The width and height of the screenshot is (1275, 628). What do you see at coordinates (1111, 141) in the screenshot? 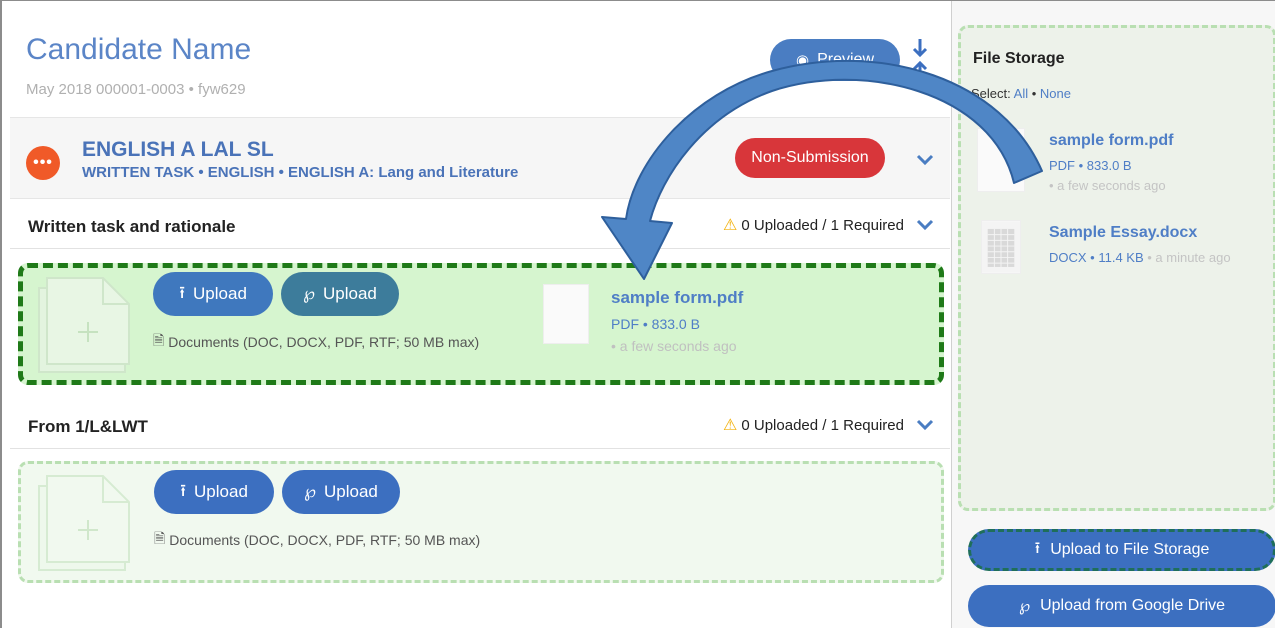
I see `storage-file-name: sample form.pdf` at bounding box center [1111, 141].